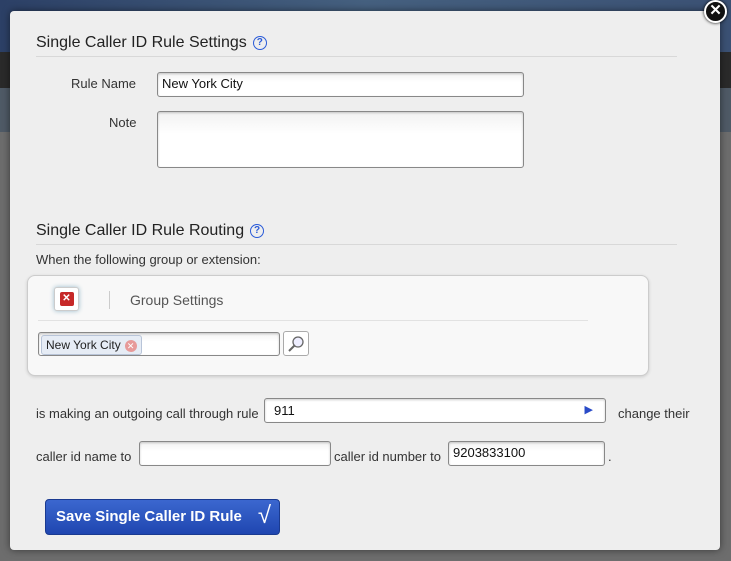  Describe the element at coordinates (264, 515) in the screenshot. I see `check-icon: √` at that location.